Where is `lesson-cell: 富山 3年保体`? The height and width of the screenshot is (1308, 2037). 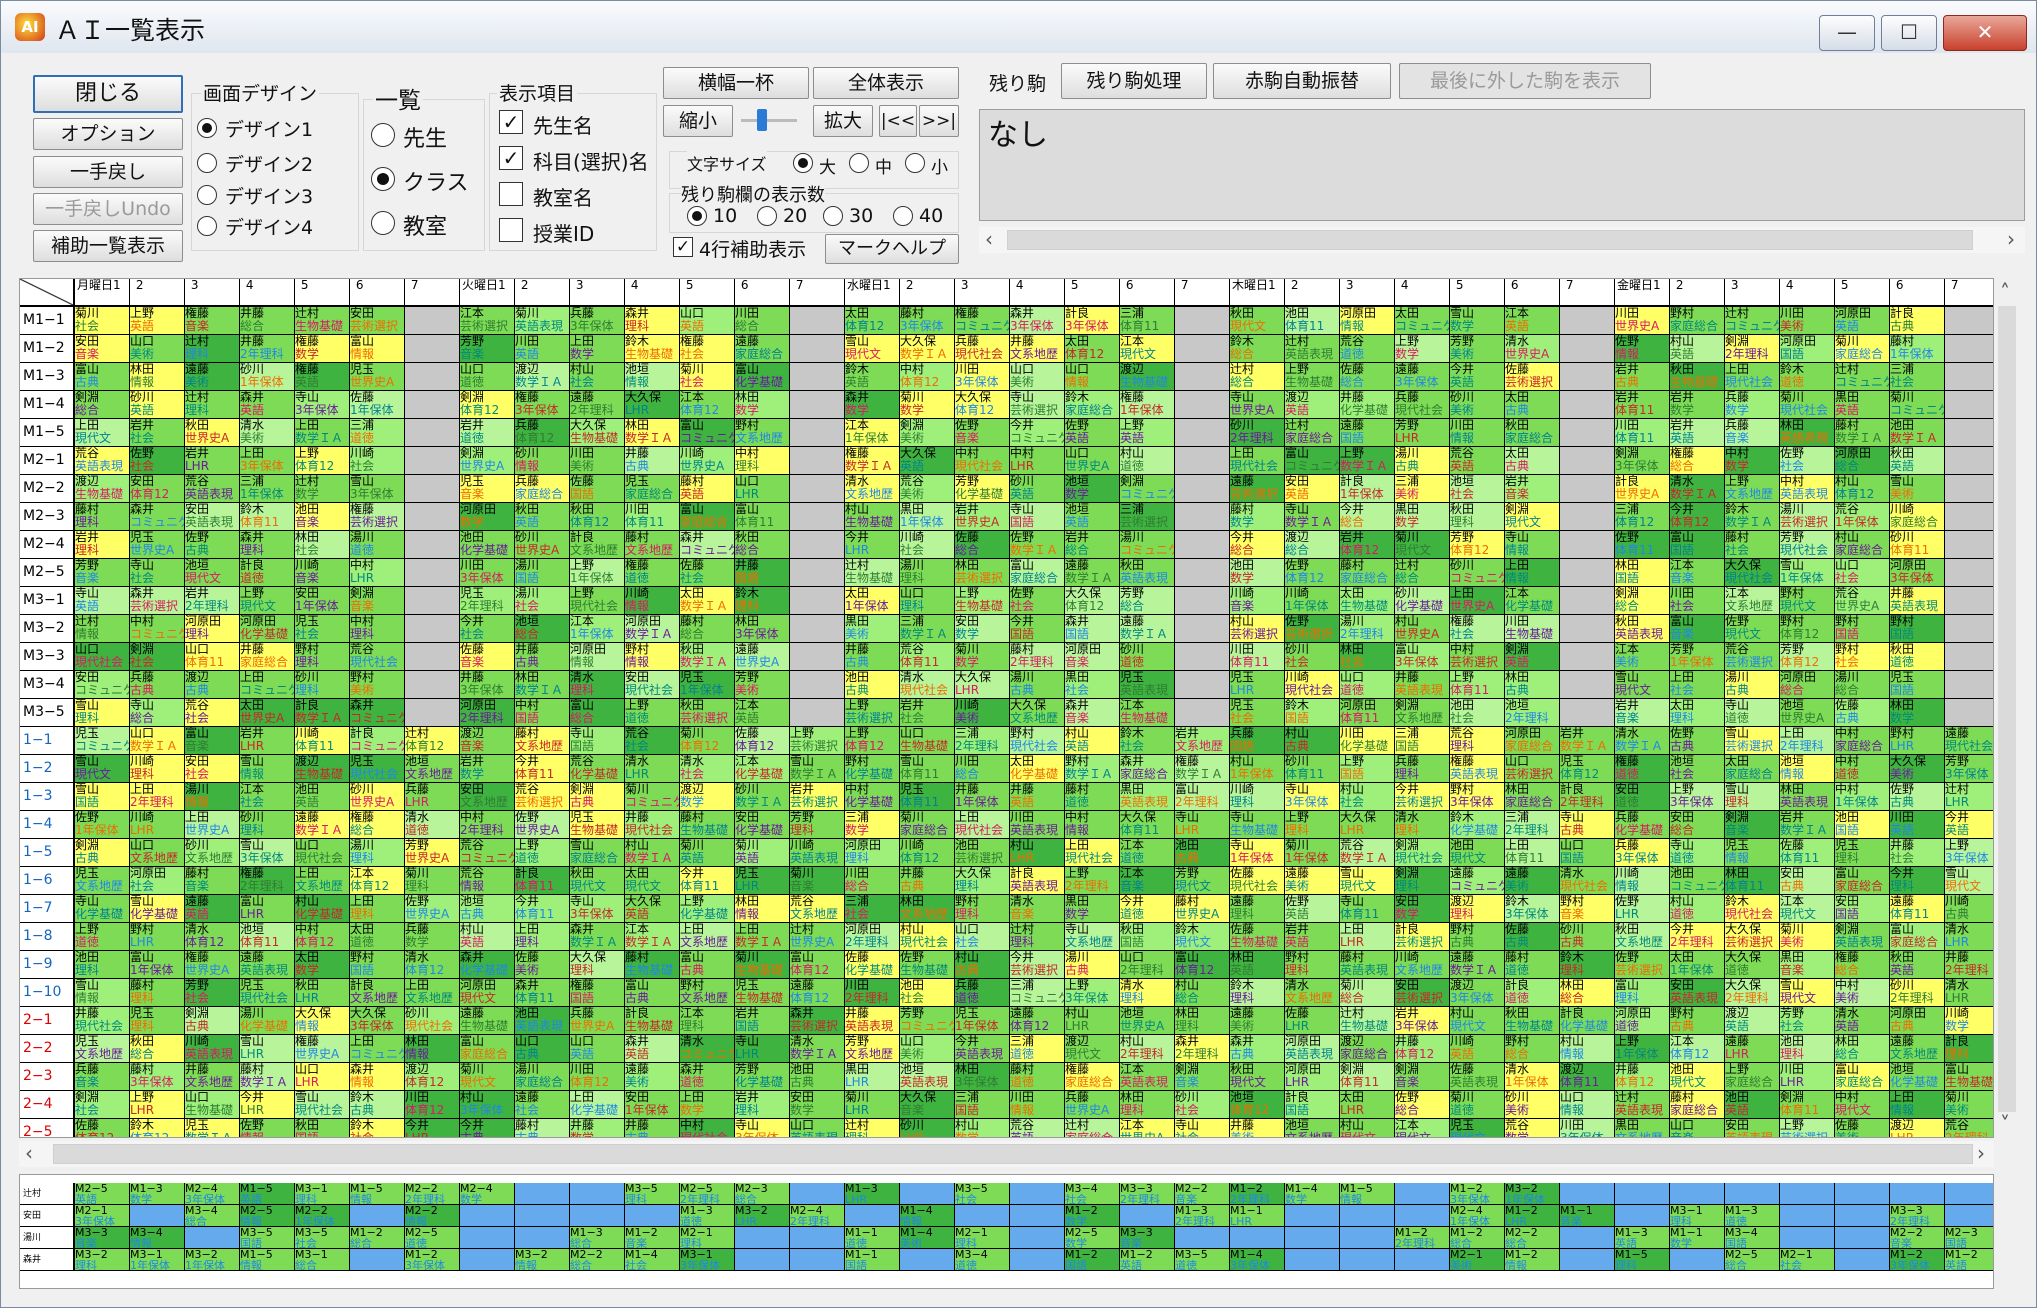
lesson-cell: 富山 3年保体 is located at coordinates (1422, 657).